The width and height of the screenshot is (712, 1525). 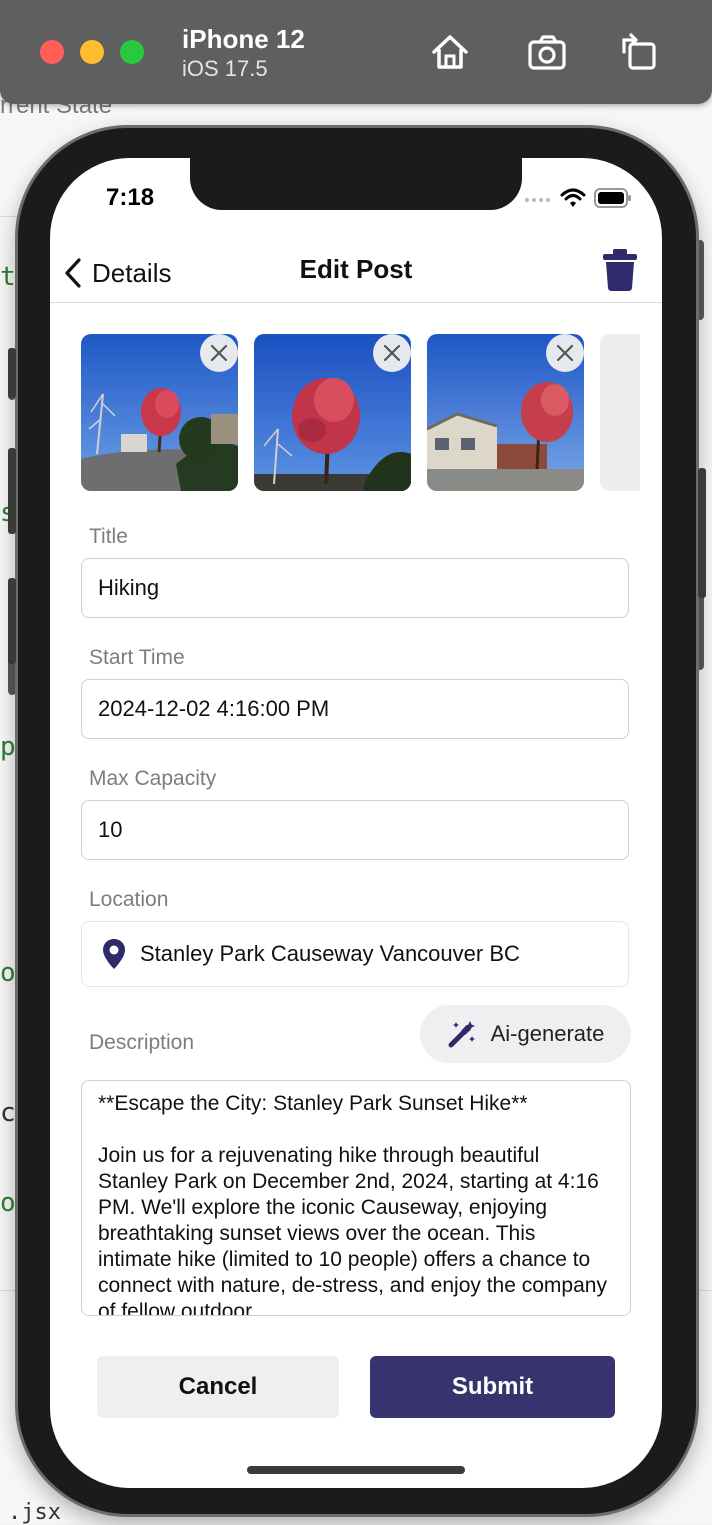 What do you see at coordinates (356, 1470) in the screenshot?
I see `home-indicator` at bounding box center [356, 1470].